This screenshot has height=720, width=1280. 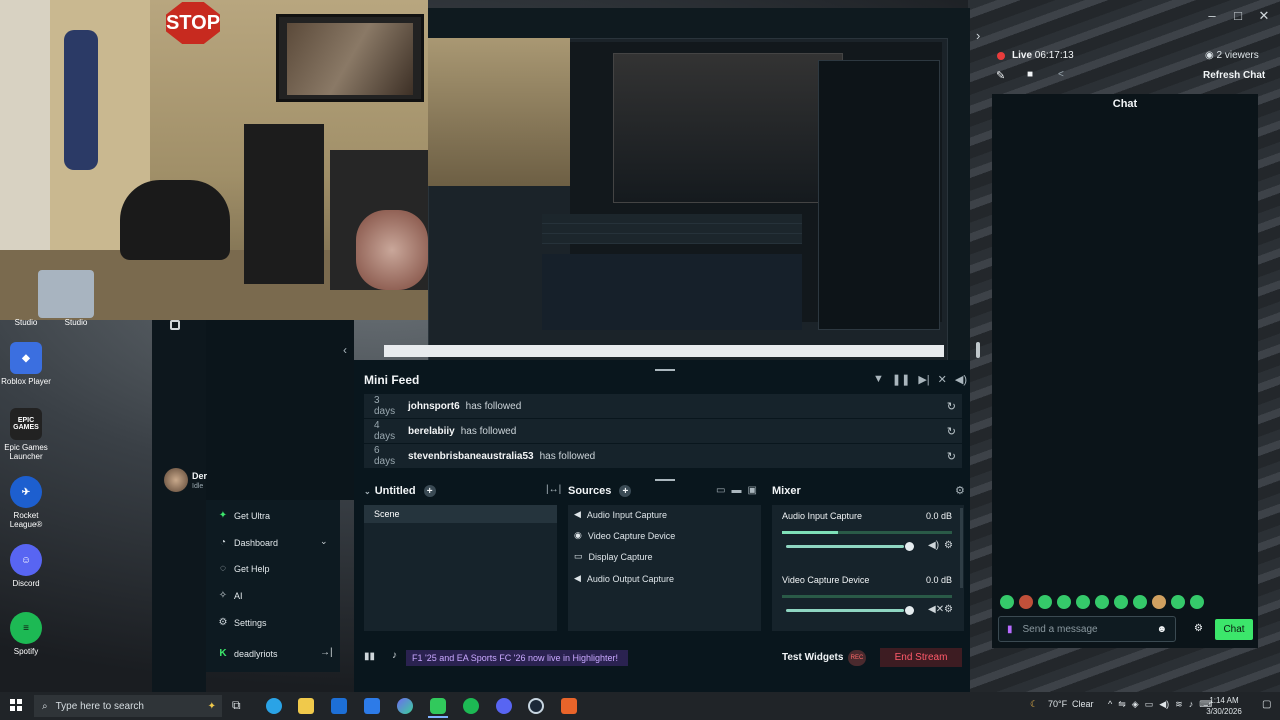 I want to click on streamlabs-taskbar-icon, so click(x=438, y=706).